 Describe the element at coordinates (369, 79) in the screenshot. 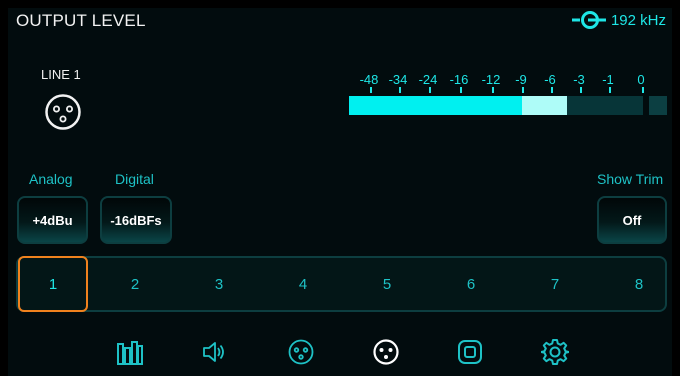

I see `meter-scale-label: -48` at that location.